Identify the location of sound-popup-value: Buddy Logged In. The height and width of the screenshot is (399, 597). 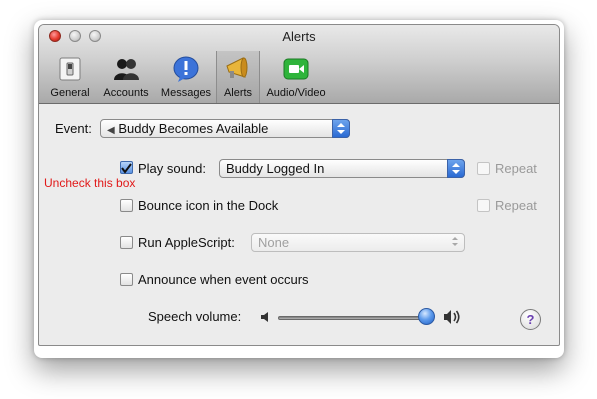
(275, 168).